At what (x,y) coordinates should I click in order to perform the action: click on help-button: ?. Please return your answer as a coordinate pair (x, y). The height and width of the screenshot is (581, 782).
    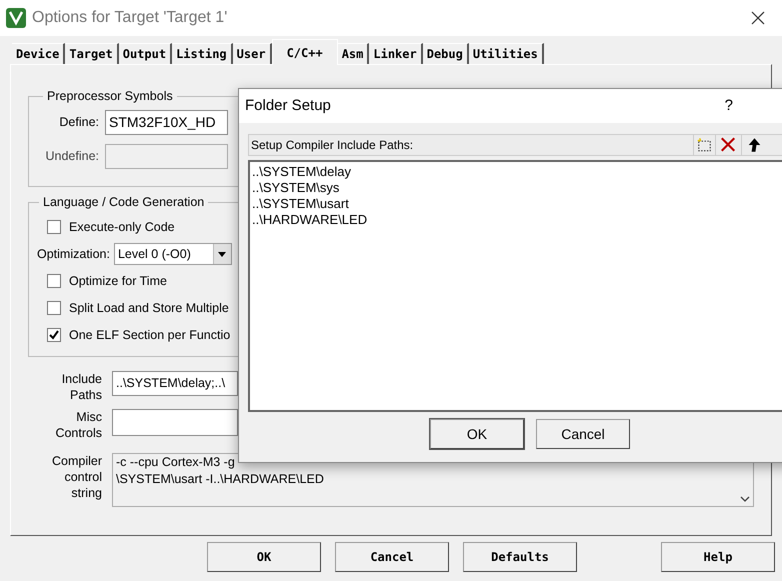
    Looking at the image, I should click on (728, 106).